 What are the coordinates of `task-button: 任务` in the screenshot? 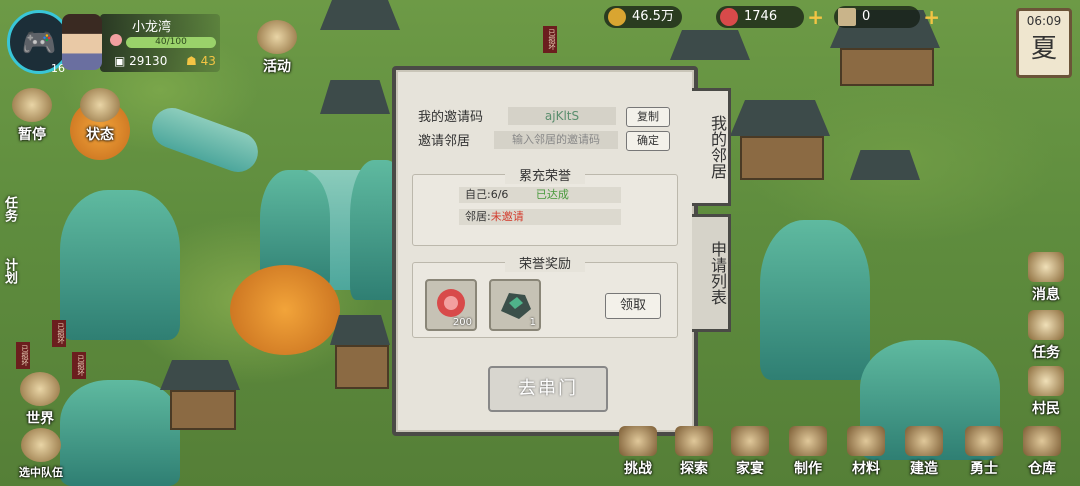 It's located at (1046, 336).